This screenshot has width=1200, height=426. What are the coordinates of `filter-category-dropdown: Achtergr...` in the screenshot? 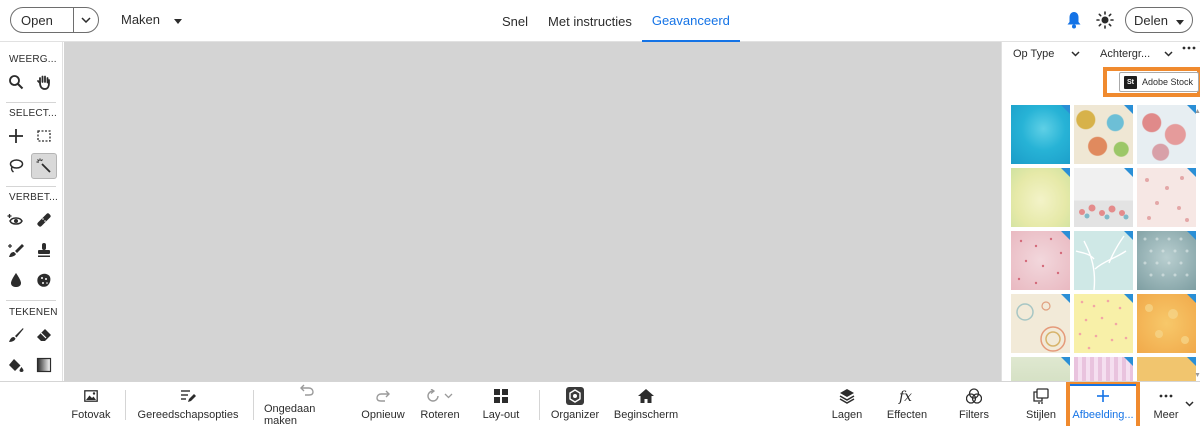 It's located at (1136, 54).